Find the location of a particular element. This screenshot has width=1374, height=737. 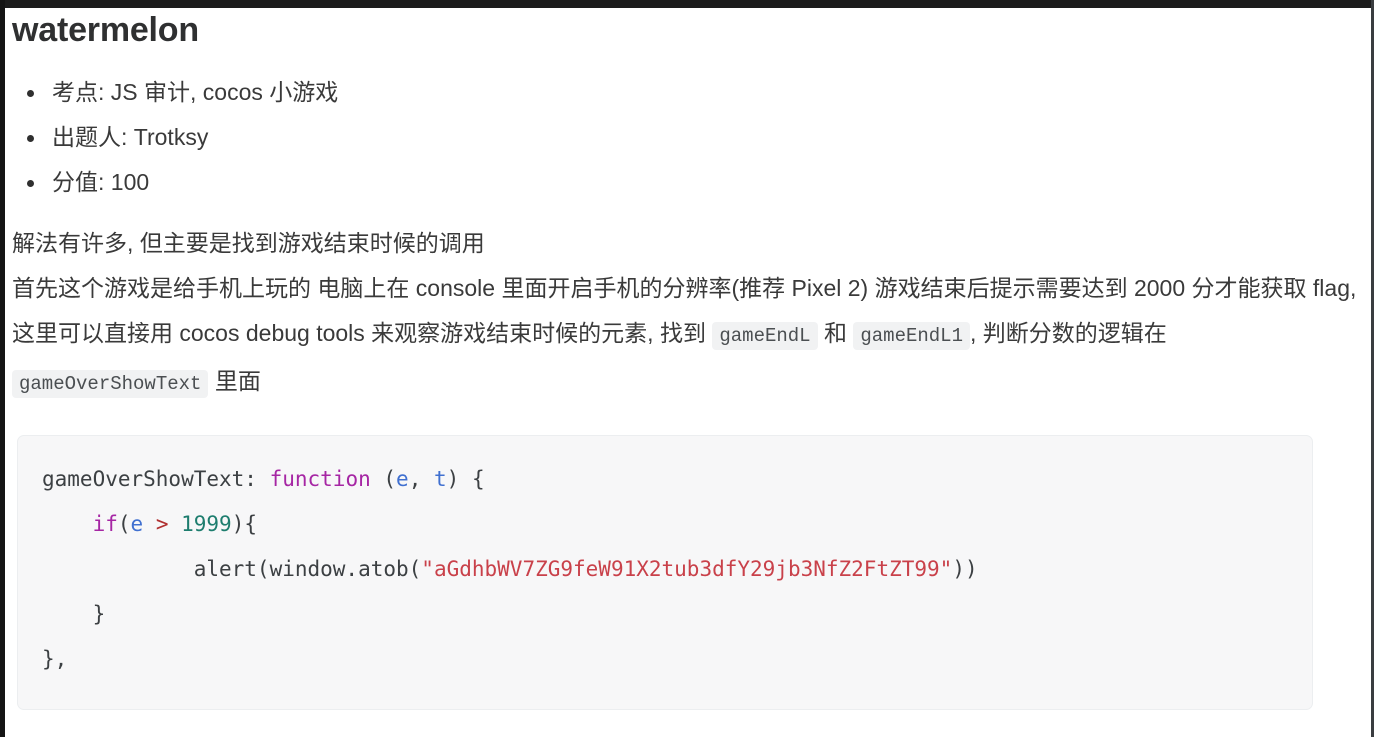

list-item-author-text: 出题人: Trotksy is located at coordinates (130, 137).